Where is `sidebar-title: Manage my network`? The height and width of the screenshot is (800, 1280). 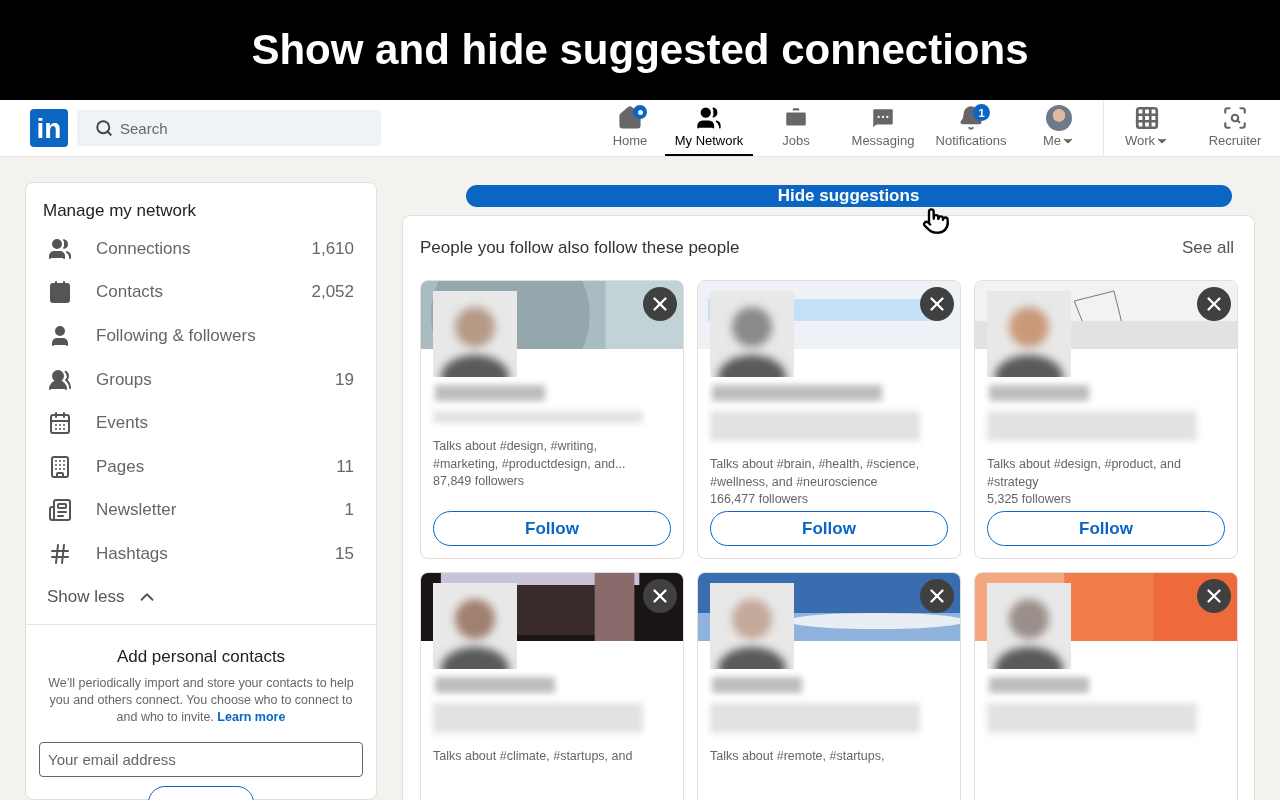 sidebar-title: Manage my network is located at coordinates (120, 211).